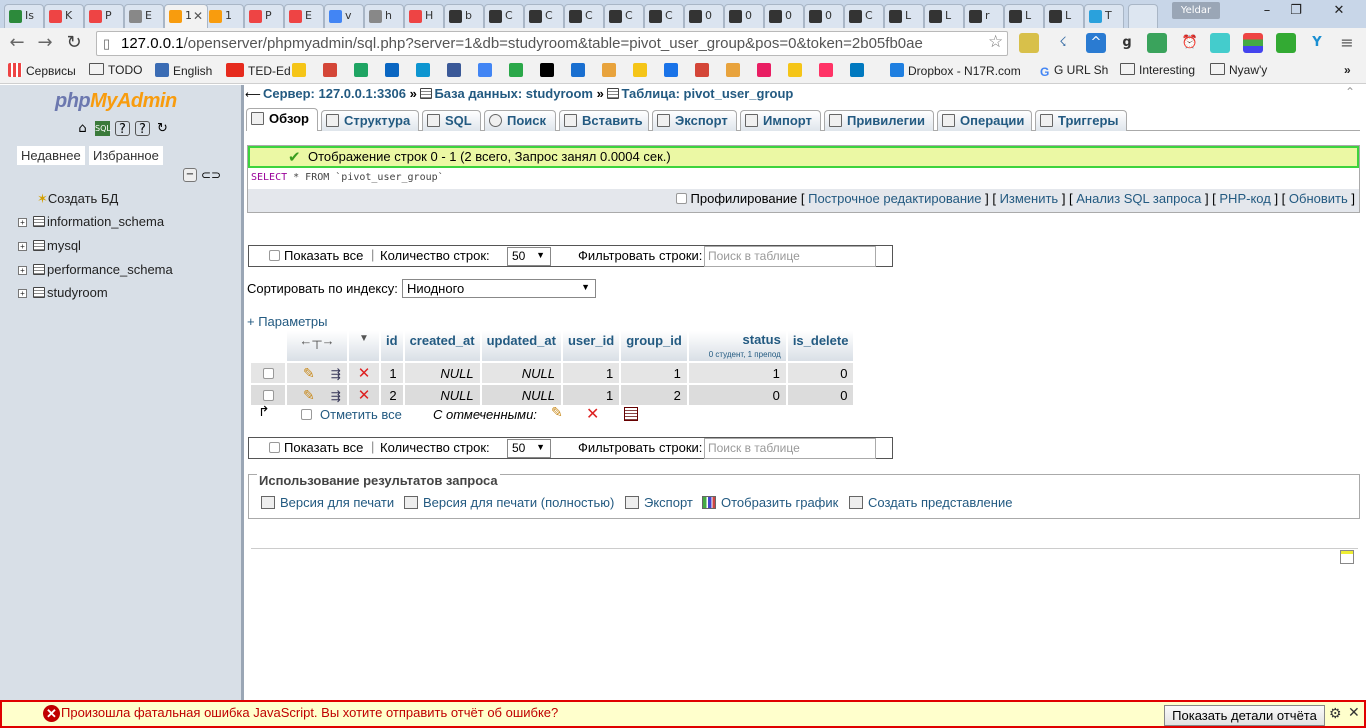 The image size is (1366, 728). What do you see at coordinates (384, 16) in the screenshot?
I see `browser-tab: h` at bounding box center [384, 16].